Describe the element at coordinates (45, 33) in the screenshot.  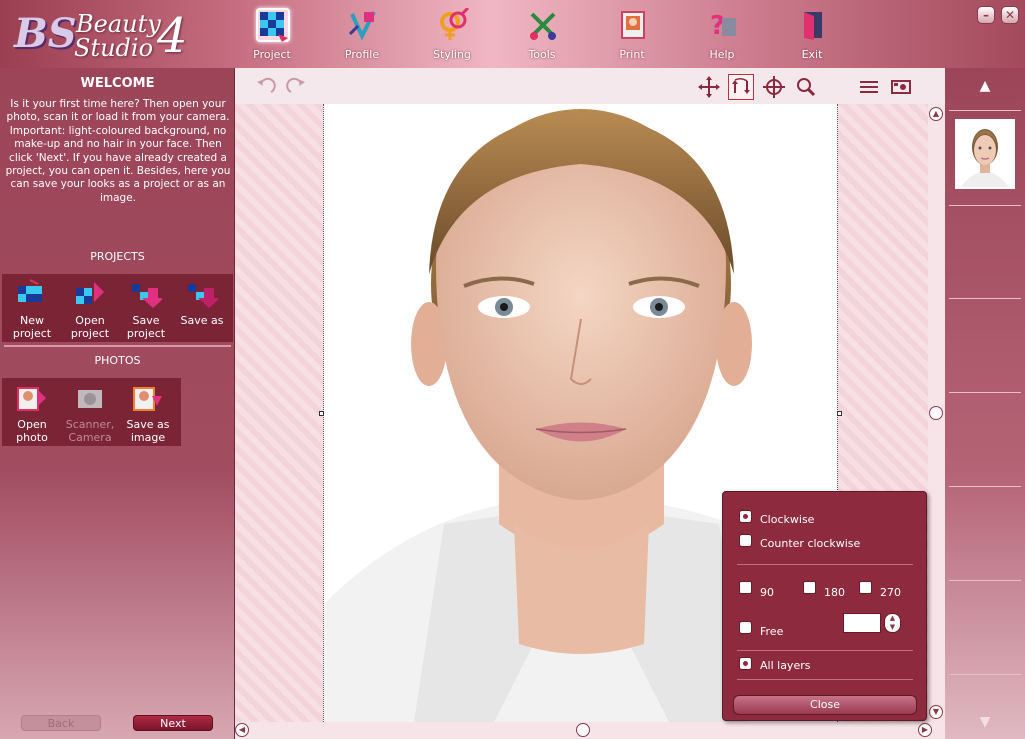
I see `logo-mark: BS` at that location.